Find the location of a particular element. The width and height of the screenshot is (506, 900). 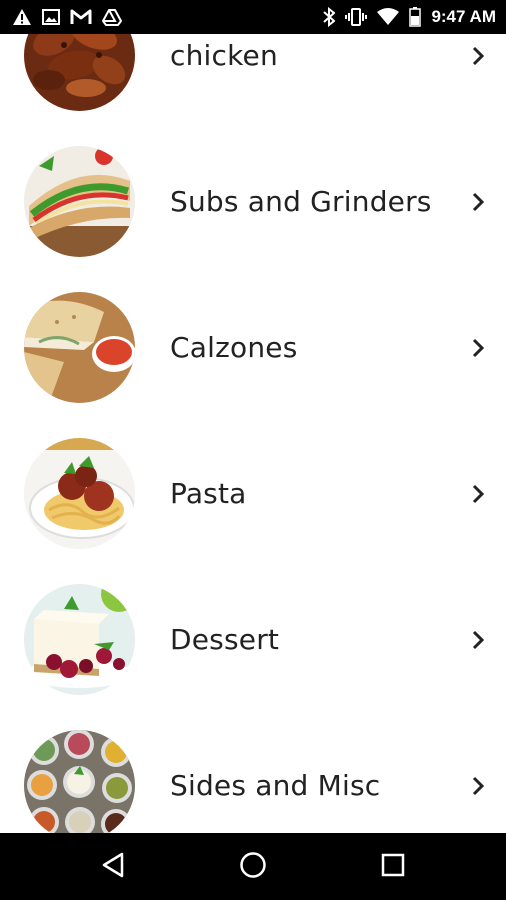

dipping-sauces-image is located at coordinates (79, 781).